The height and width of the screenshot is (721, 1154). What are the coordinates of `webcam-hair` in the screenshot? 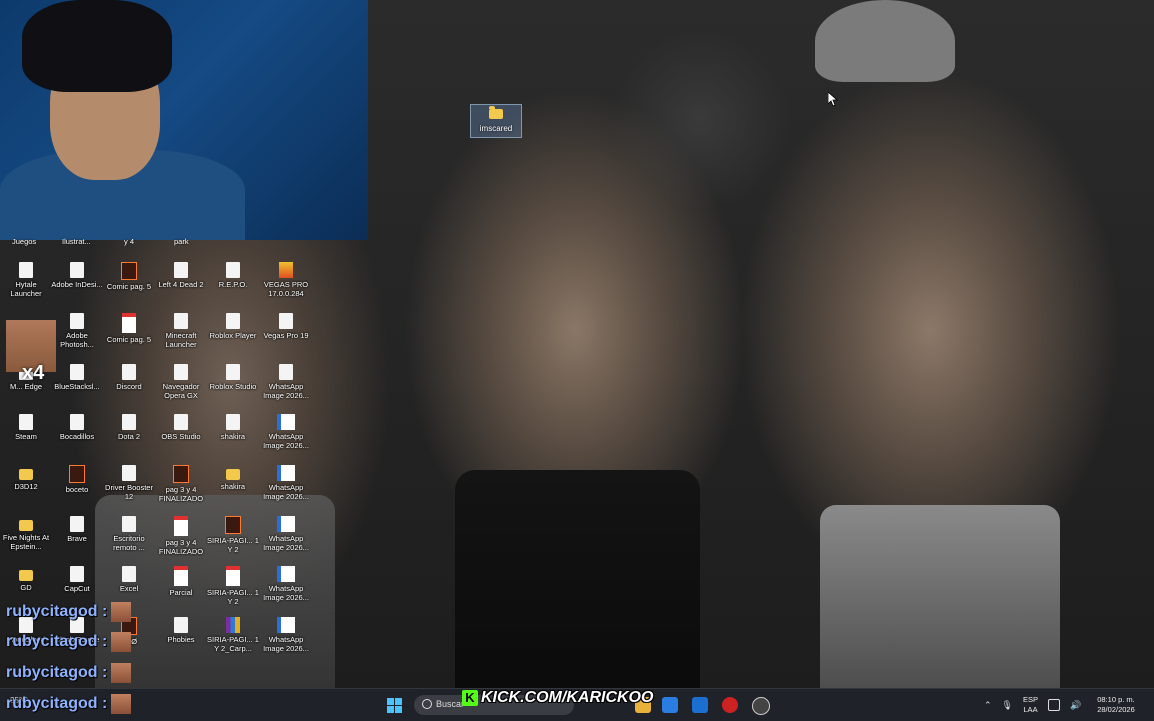 It's located at (97, 46).